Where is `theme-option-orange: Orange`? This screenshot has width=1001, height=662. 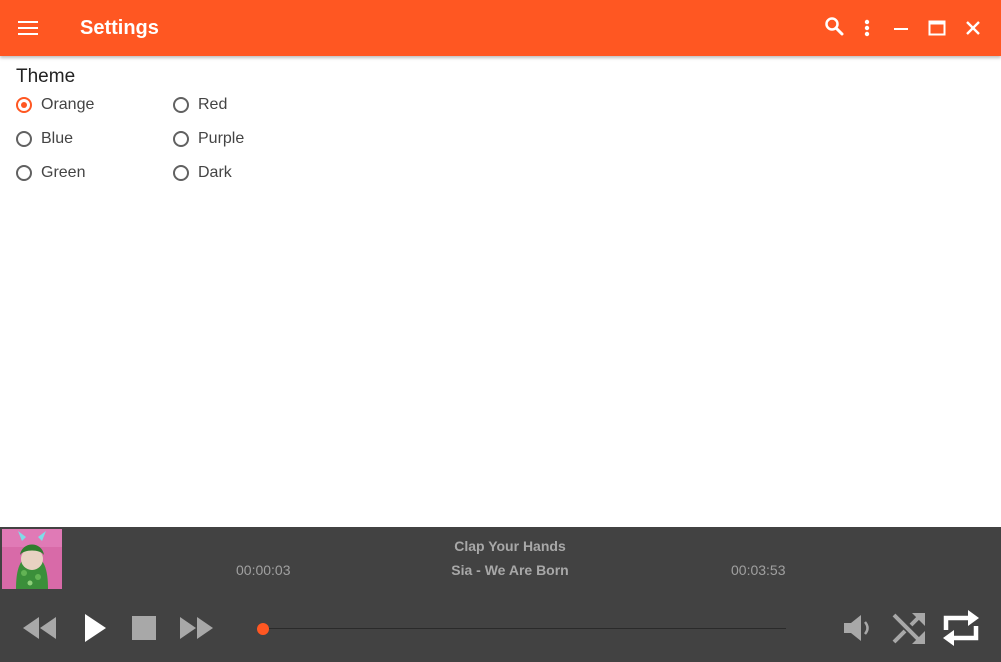
theme-option-orange: Orange is located at coordinates (55, 105).